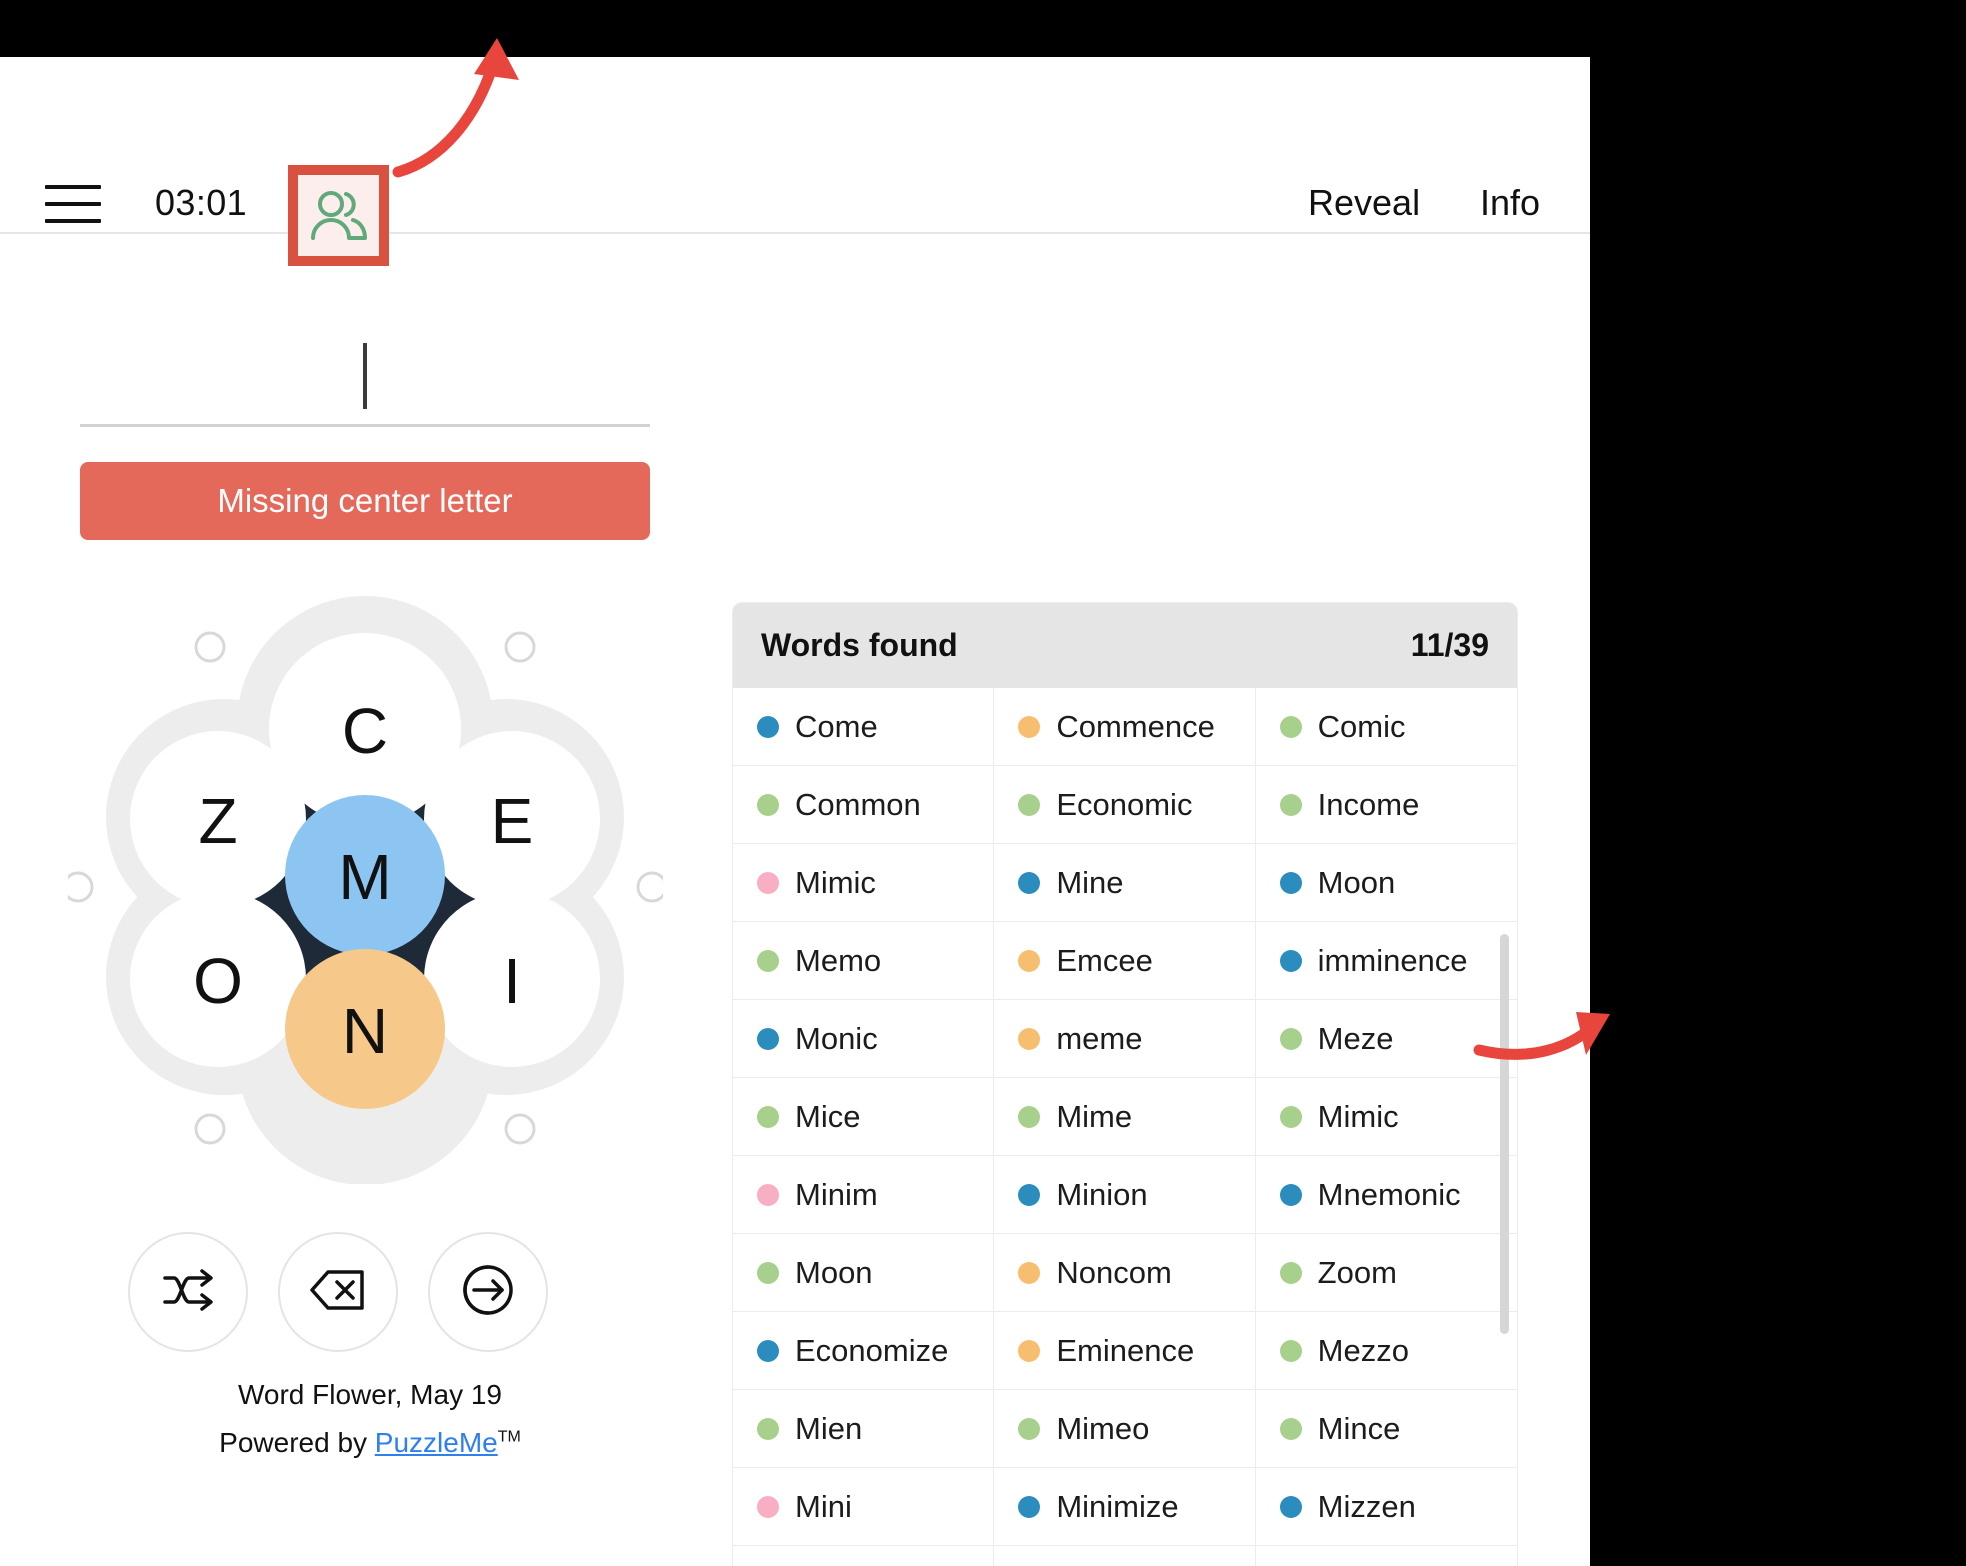  I want to click on word-cell: Commence, so click(1125, 727).